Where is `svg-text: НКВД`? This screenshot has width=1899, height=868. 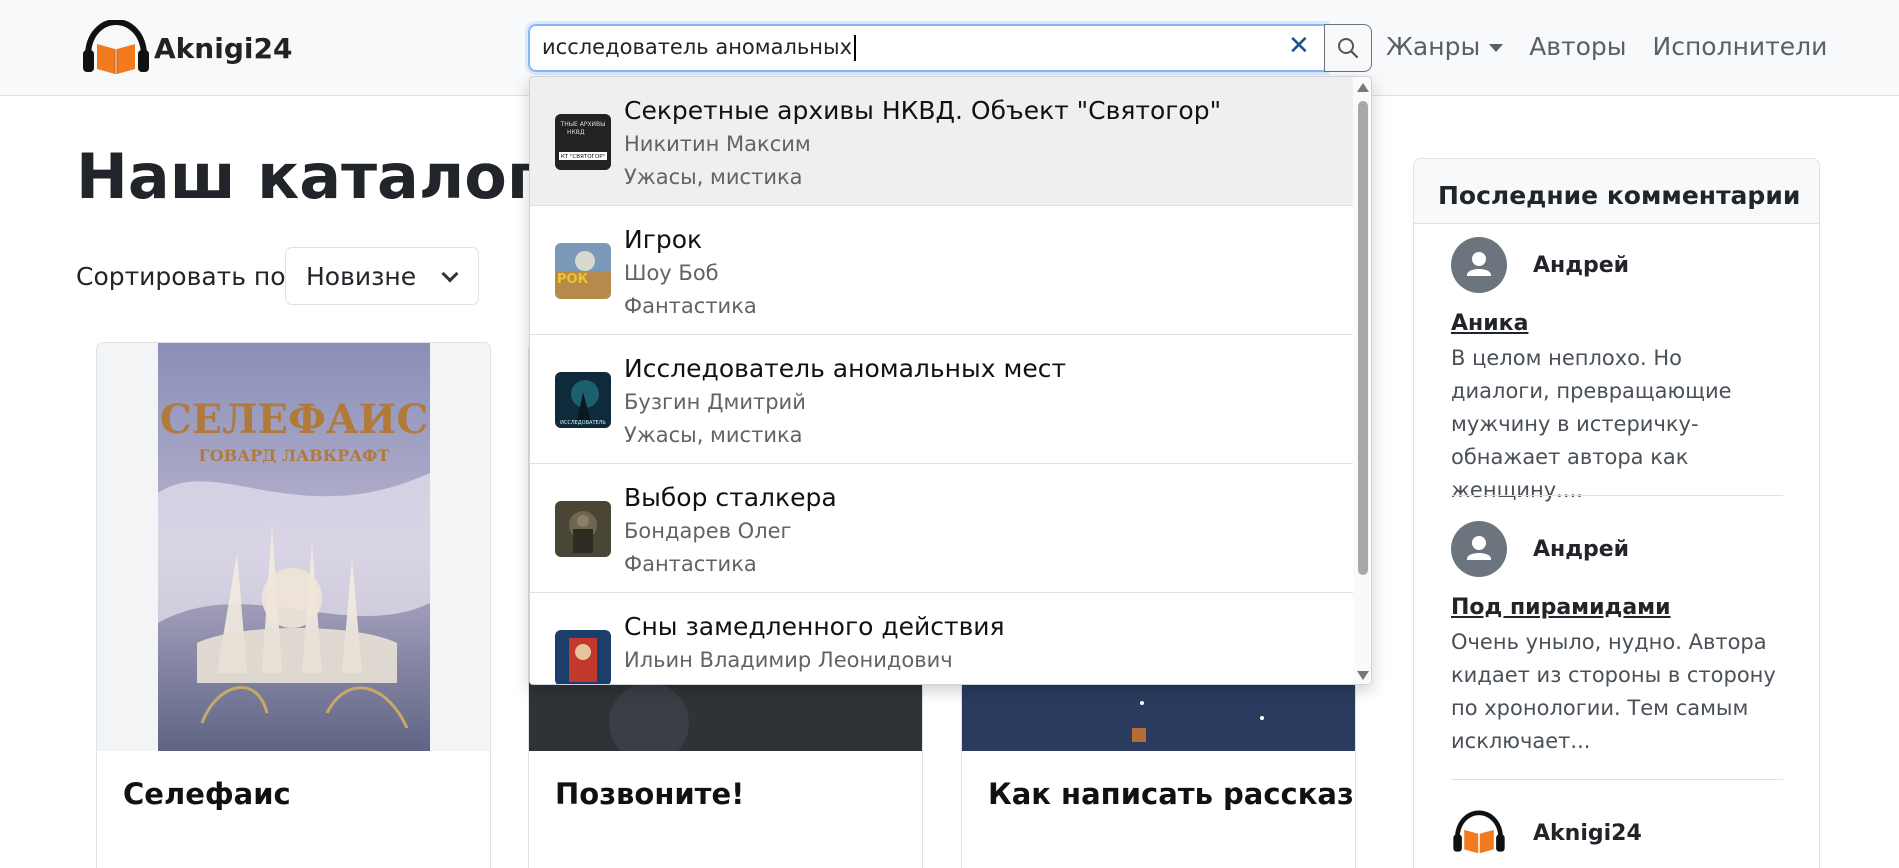 svg-text: НКВД is located at coordinates (576, 132).